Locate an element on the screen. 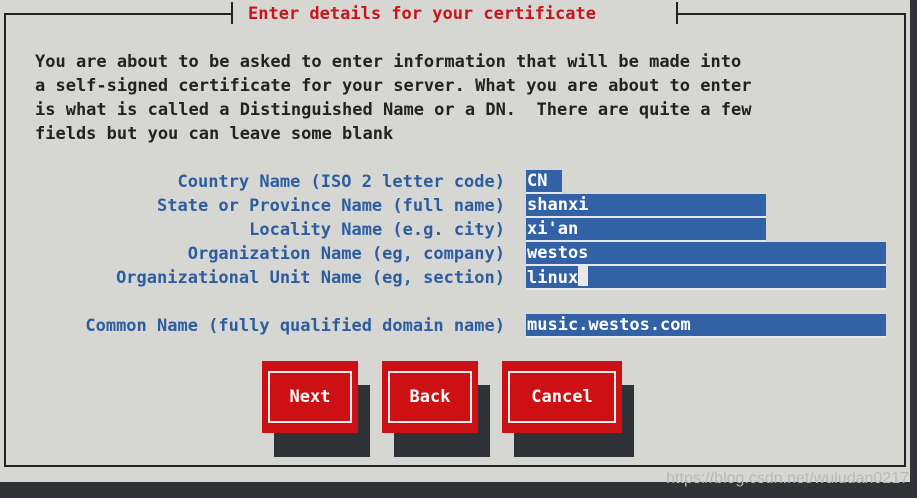 This screenshot has height=498, width=917. back-button-label: Back is located at coordinates (430, 397).